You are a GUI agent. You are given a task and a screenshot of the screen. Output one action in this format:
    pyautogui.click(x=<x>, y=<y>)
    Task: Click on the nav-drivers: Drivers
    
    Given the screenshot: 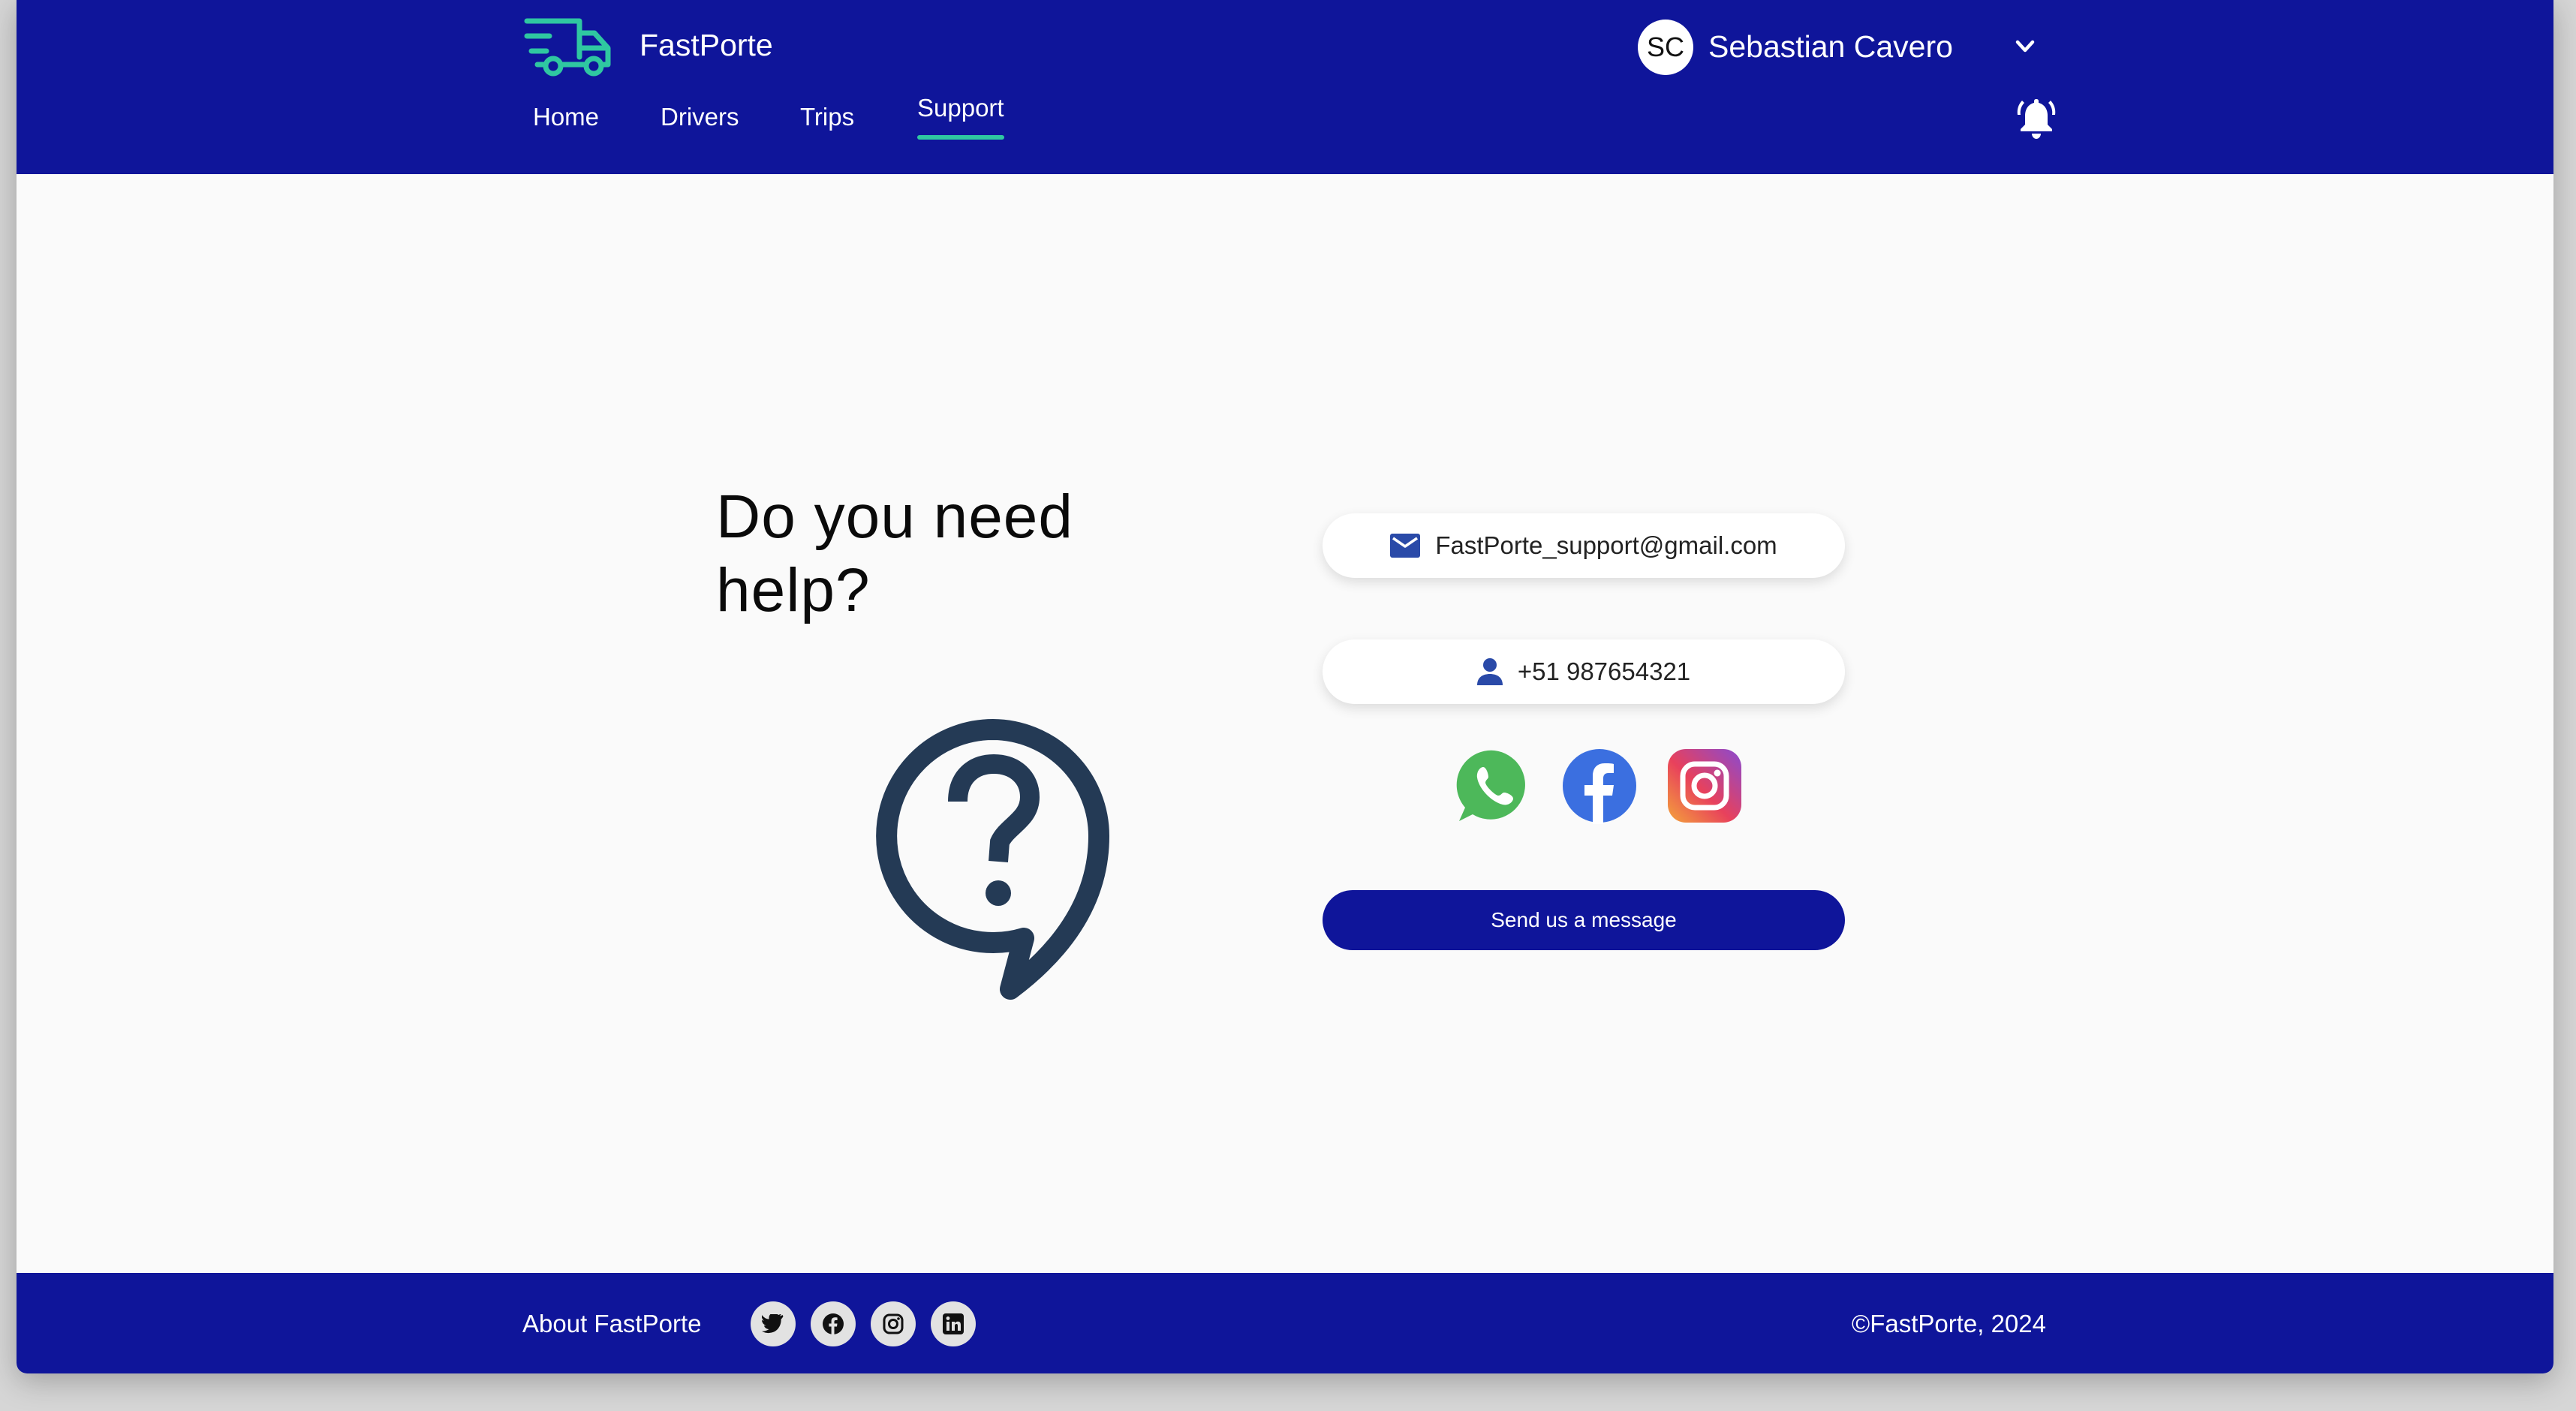 What is the action you would take?
    pyautogui.click(x=700, y=117)
    